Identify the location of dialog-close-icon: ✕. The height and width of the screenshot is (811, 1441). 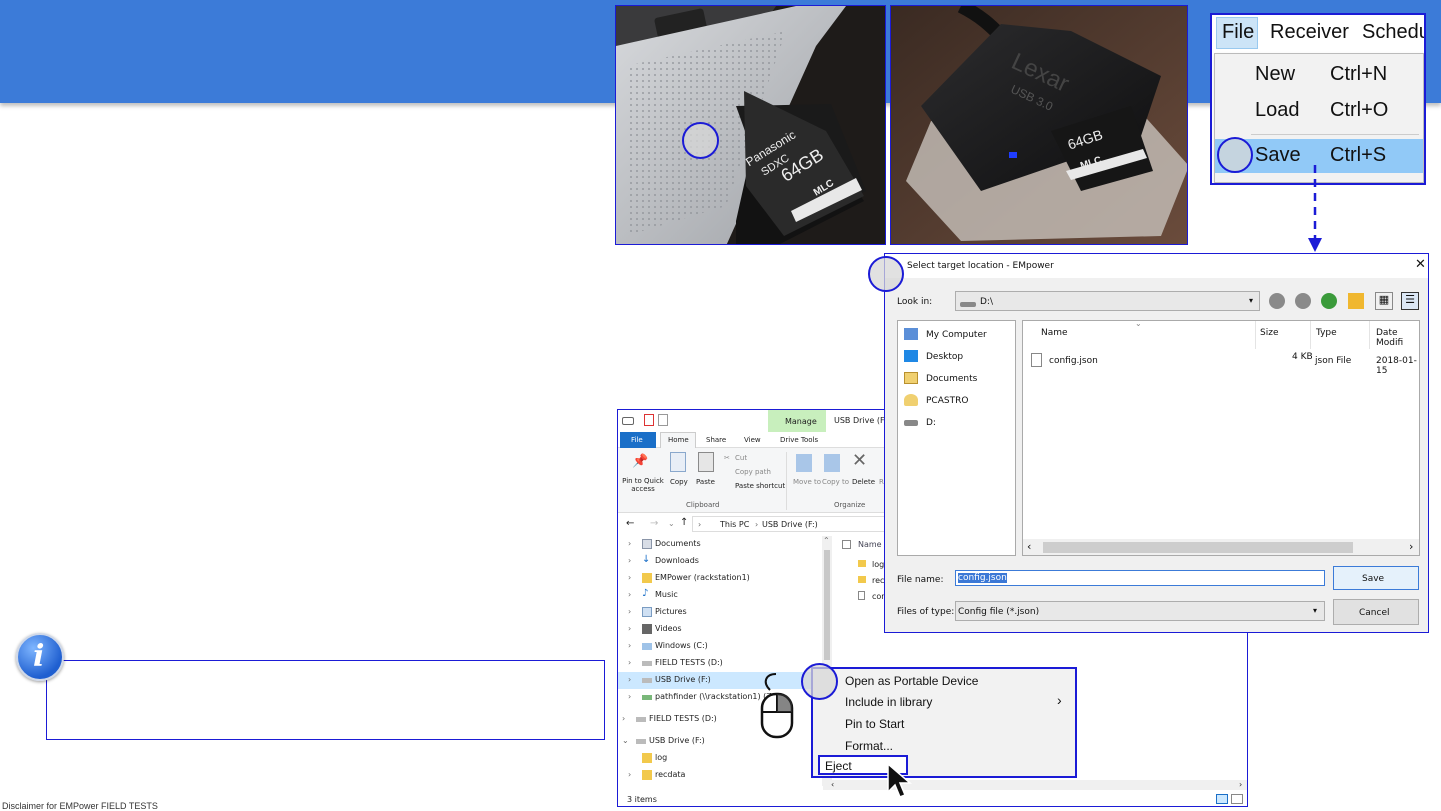
(1420, 264).